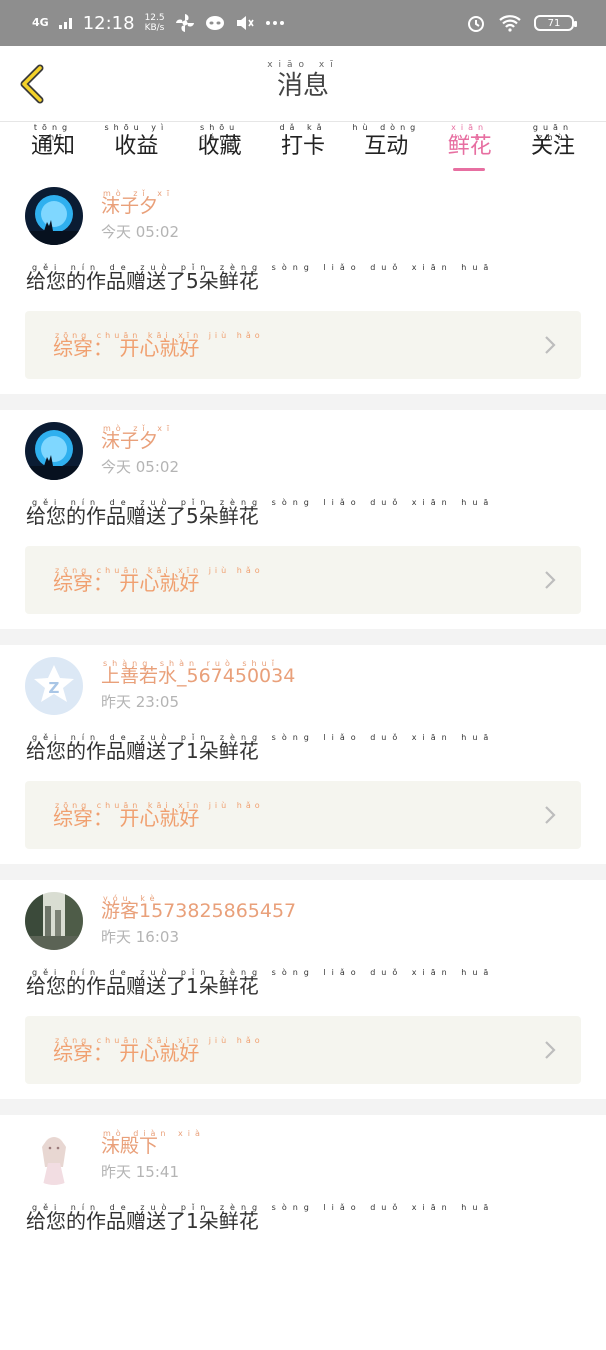  Describe the element at coordinates (214, 23) in the screenshot. I see `mask-icon` at that location.